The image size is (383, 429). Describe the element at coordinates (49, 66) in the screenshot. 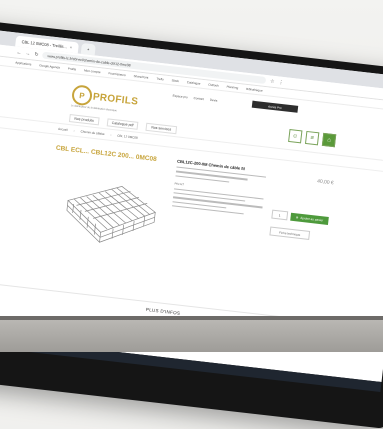

I see `bookmark-item: Google Agenda` at that location.